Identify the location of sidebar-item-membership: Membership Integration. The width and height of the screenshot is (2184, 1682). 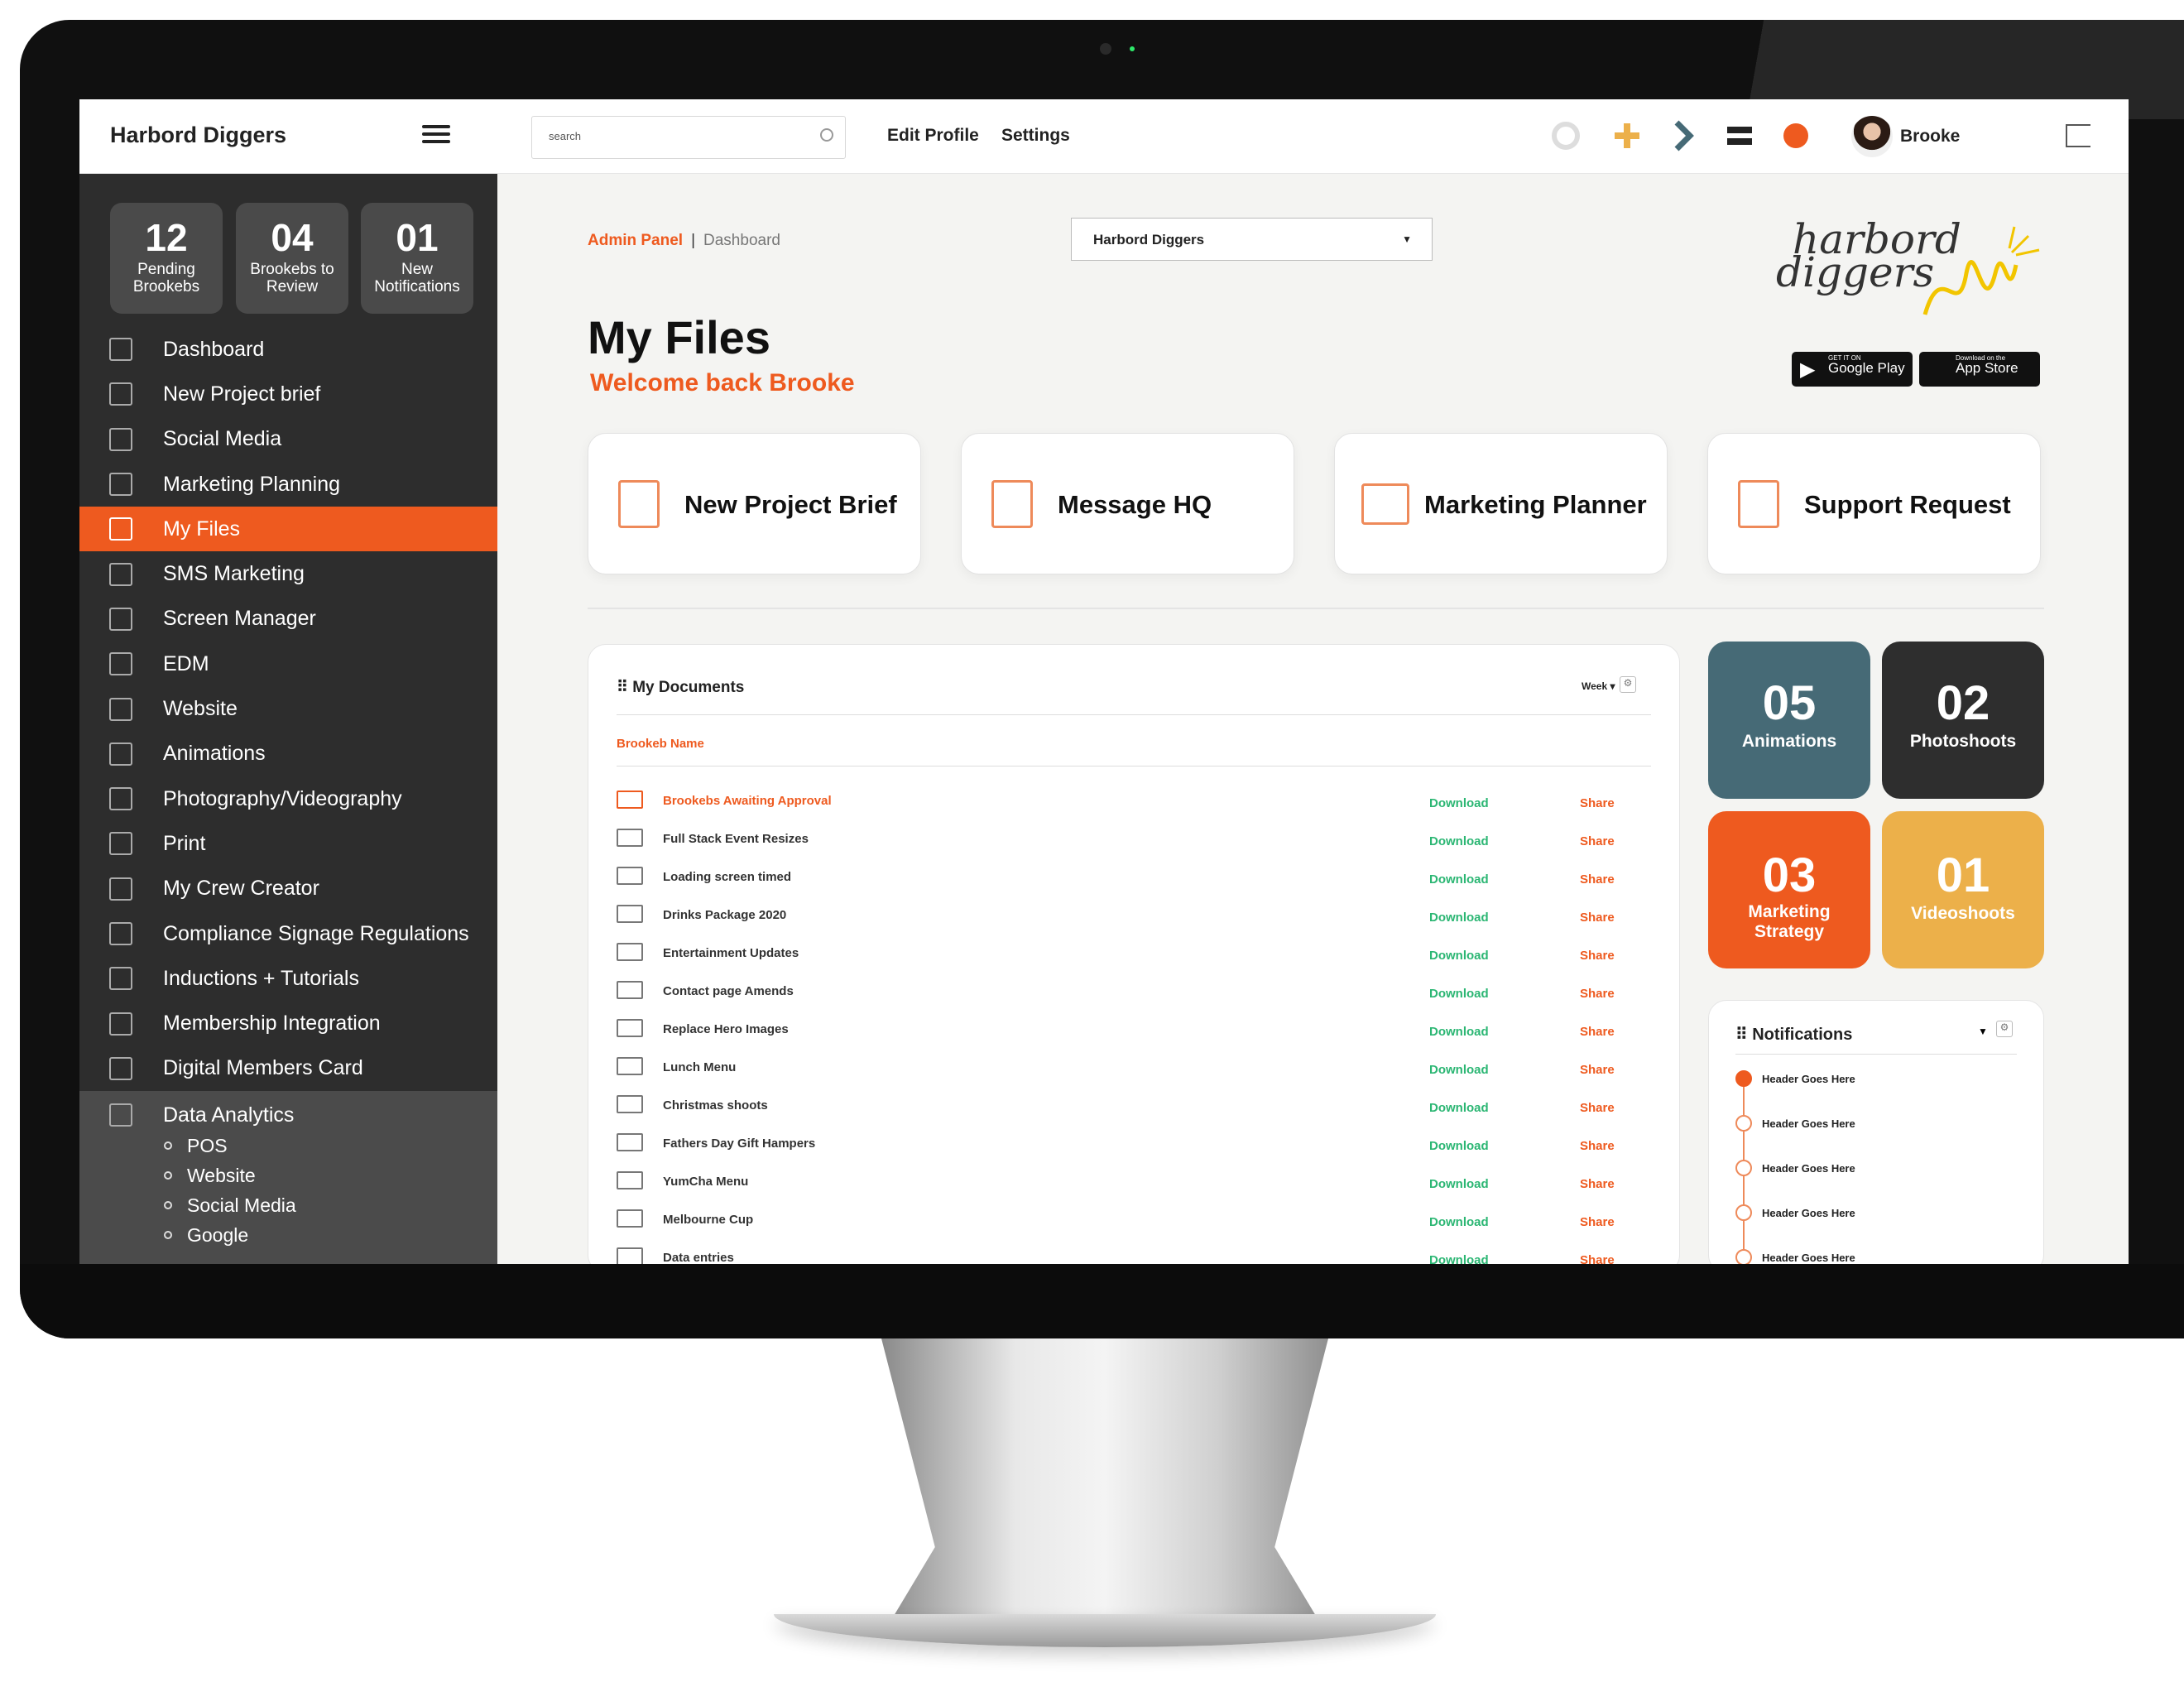
(288, 1023).